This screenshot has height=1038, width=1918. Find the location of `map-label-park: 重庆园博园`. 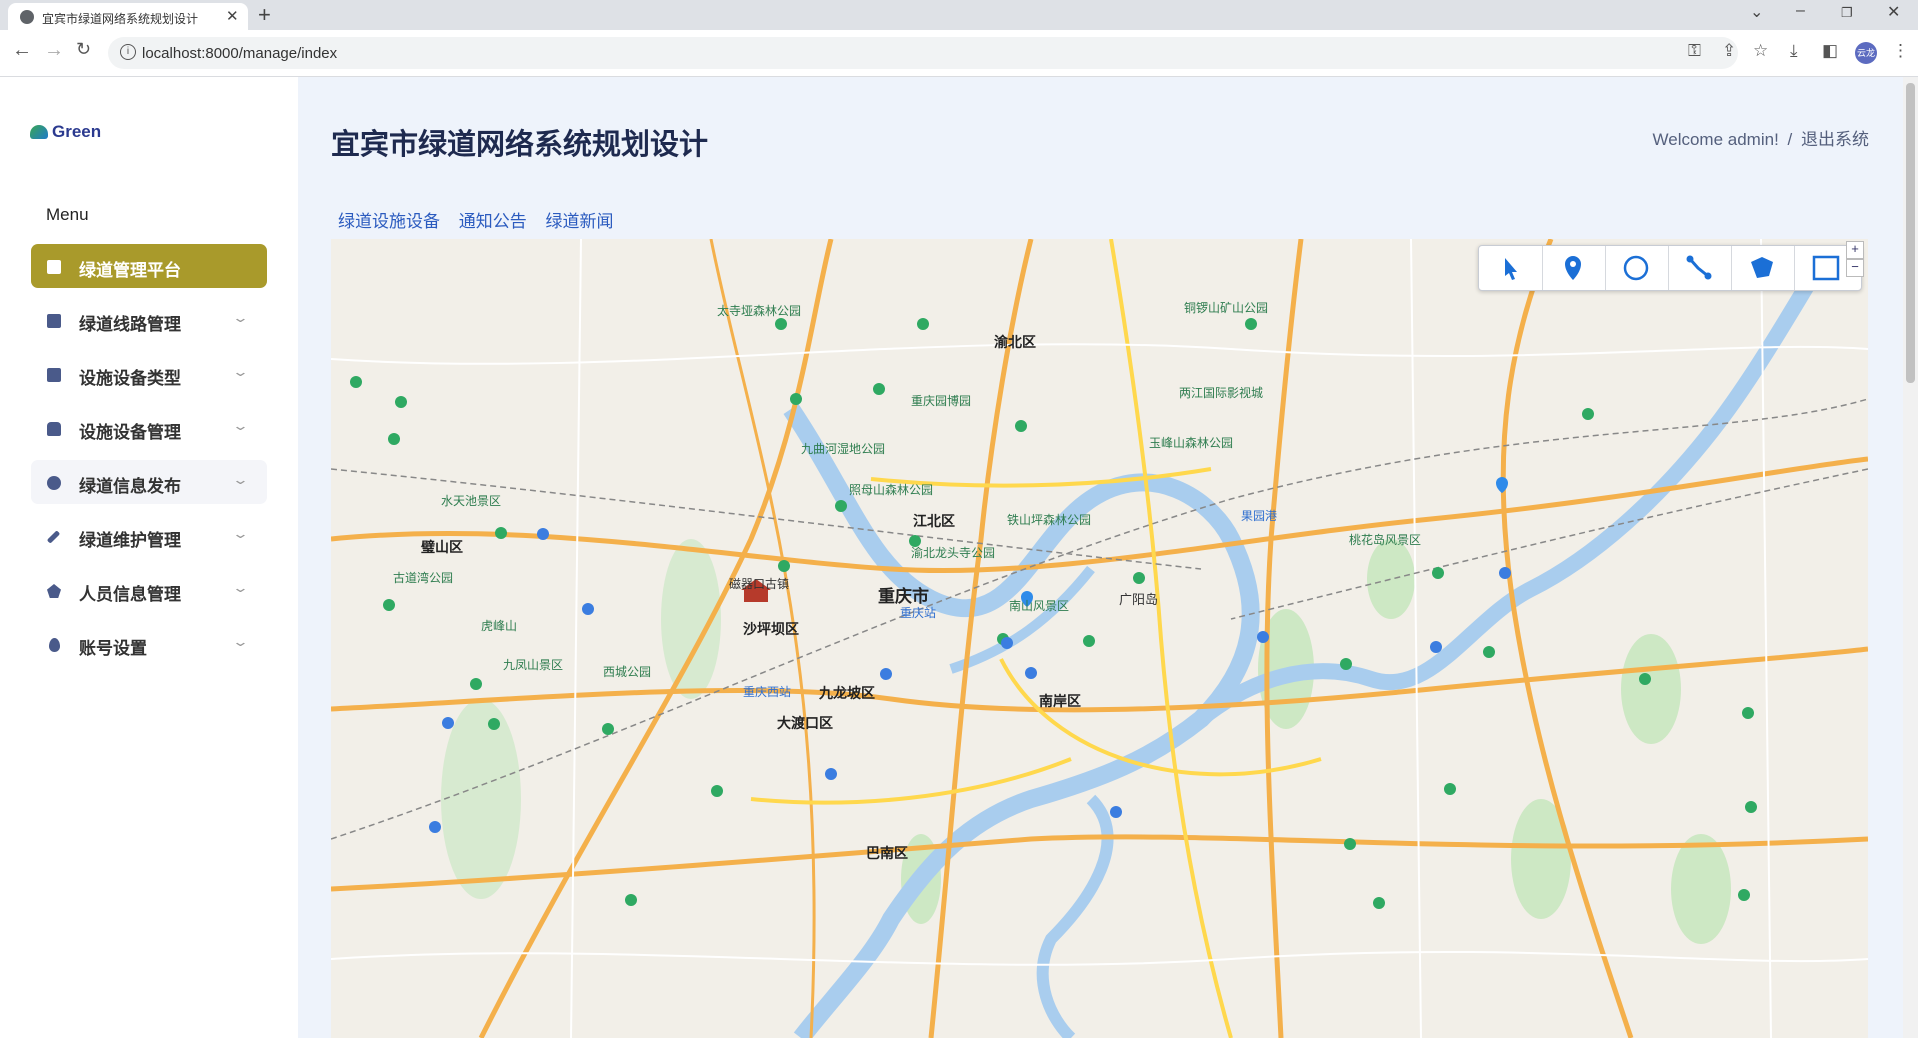

map-label-park: 重庆园博园 is located at coordinates (941, 401).